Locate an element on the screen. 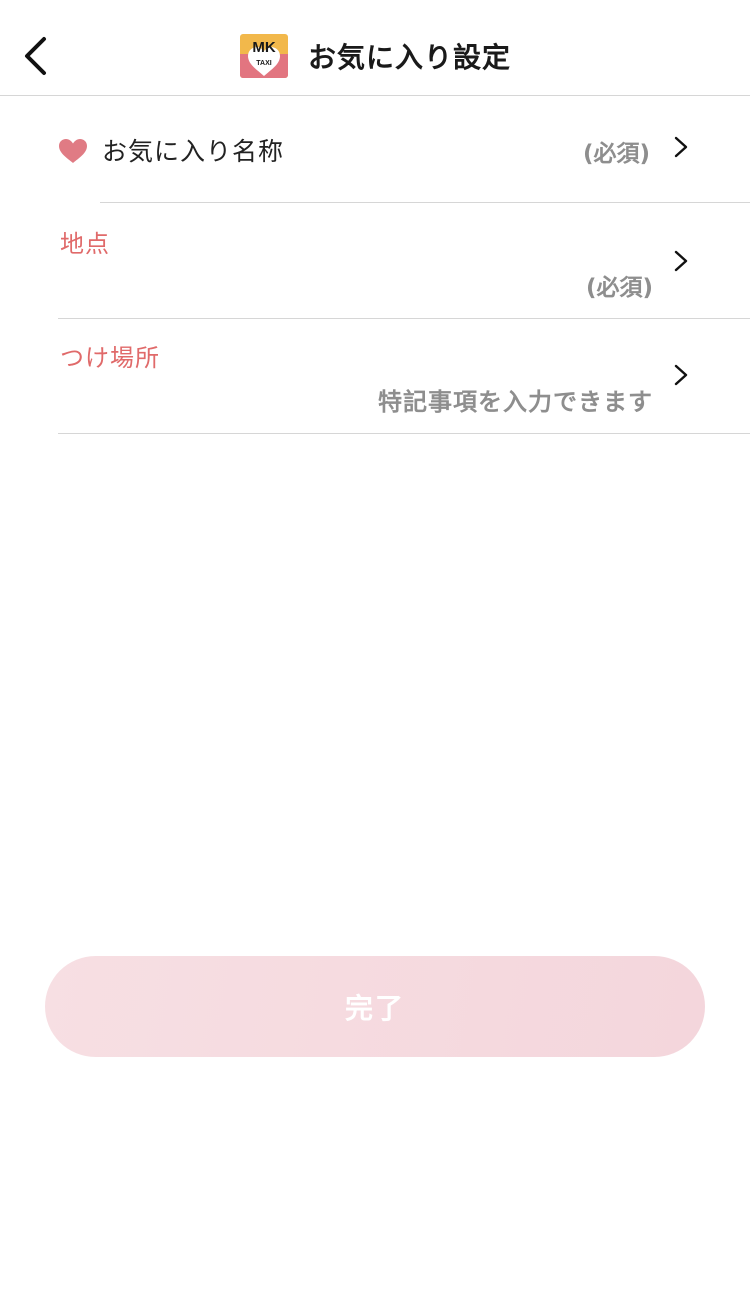 This screenshot has height=1290, width=750. pickup-spot-row: つけ場所 特記事項を入力できます is located at coordinates (375, 377).